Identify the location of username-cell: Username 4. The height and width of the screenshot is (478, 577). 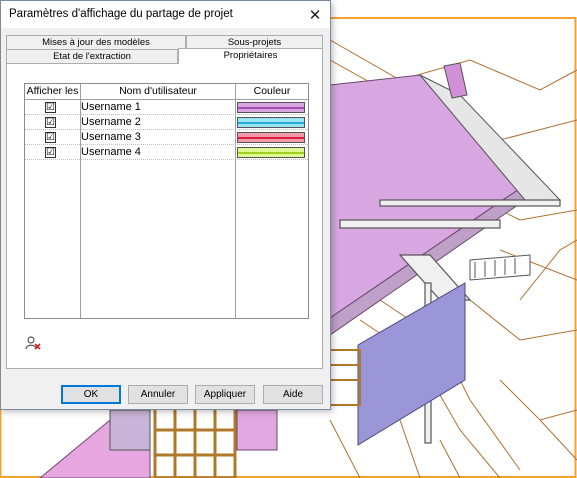
(111, 152).